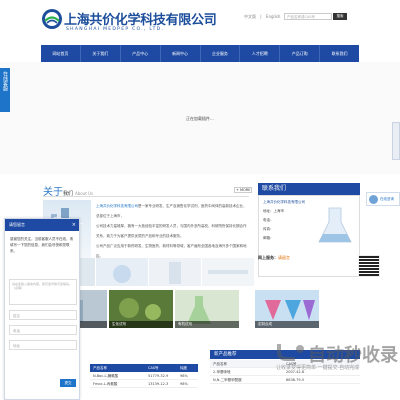 Image resolution: width=400 pixels, height=400 pixels. What do you see at coordinates (268, 257) in the screenshot?
I see `contact-online-label: 网上服务：` at bounding box center [268, 257].